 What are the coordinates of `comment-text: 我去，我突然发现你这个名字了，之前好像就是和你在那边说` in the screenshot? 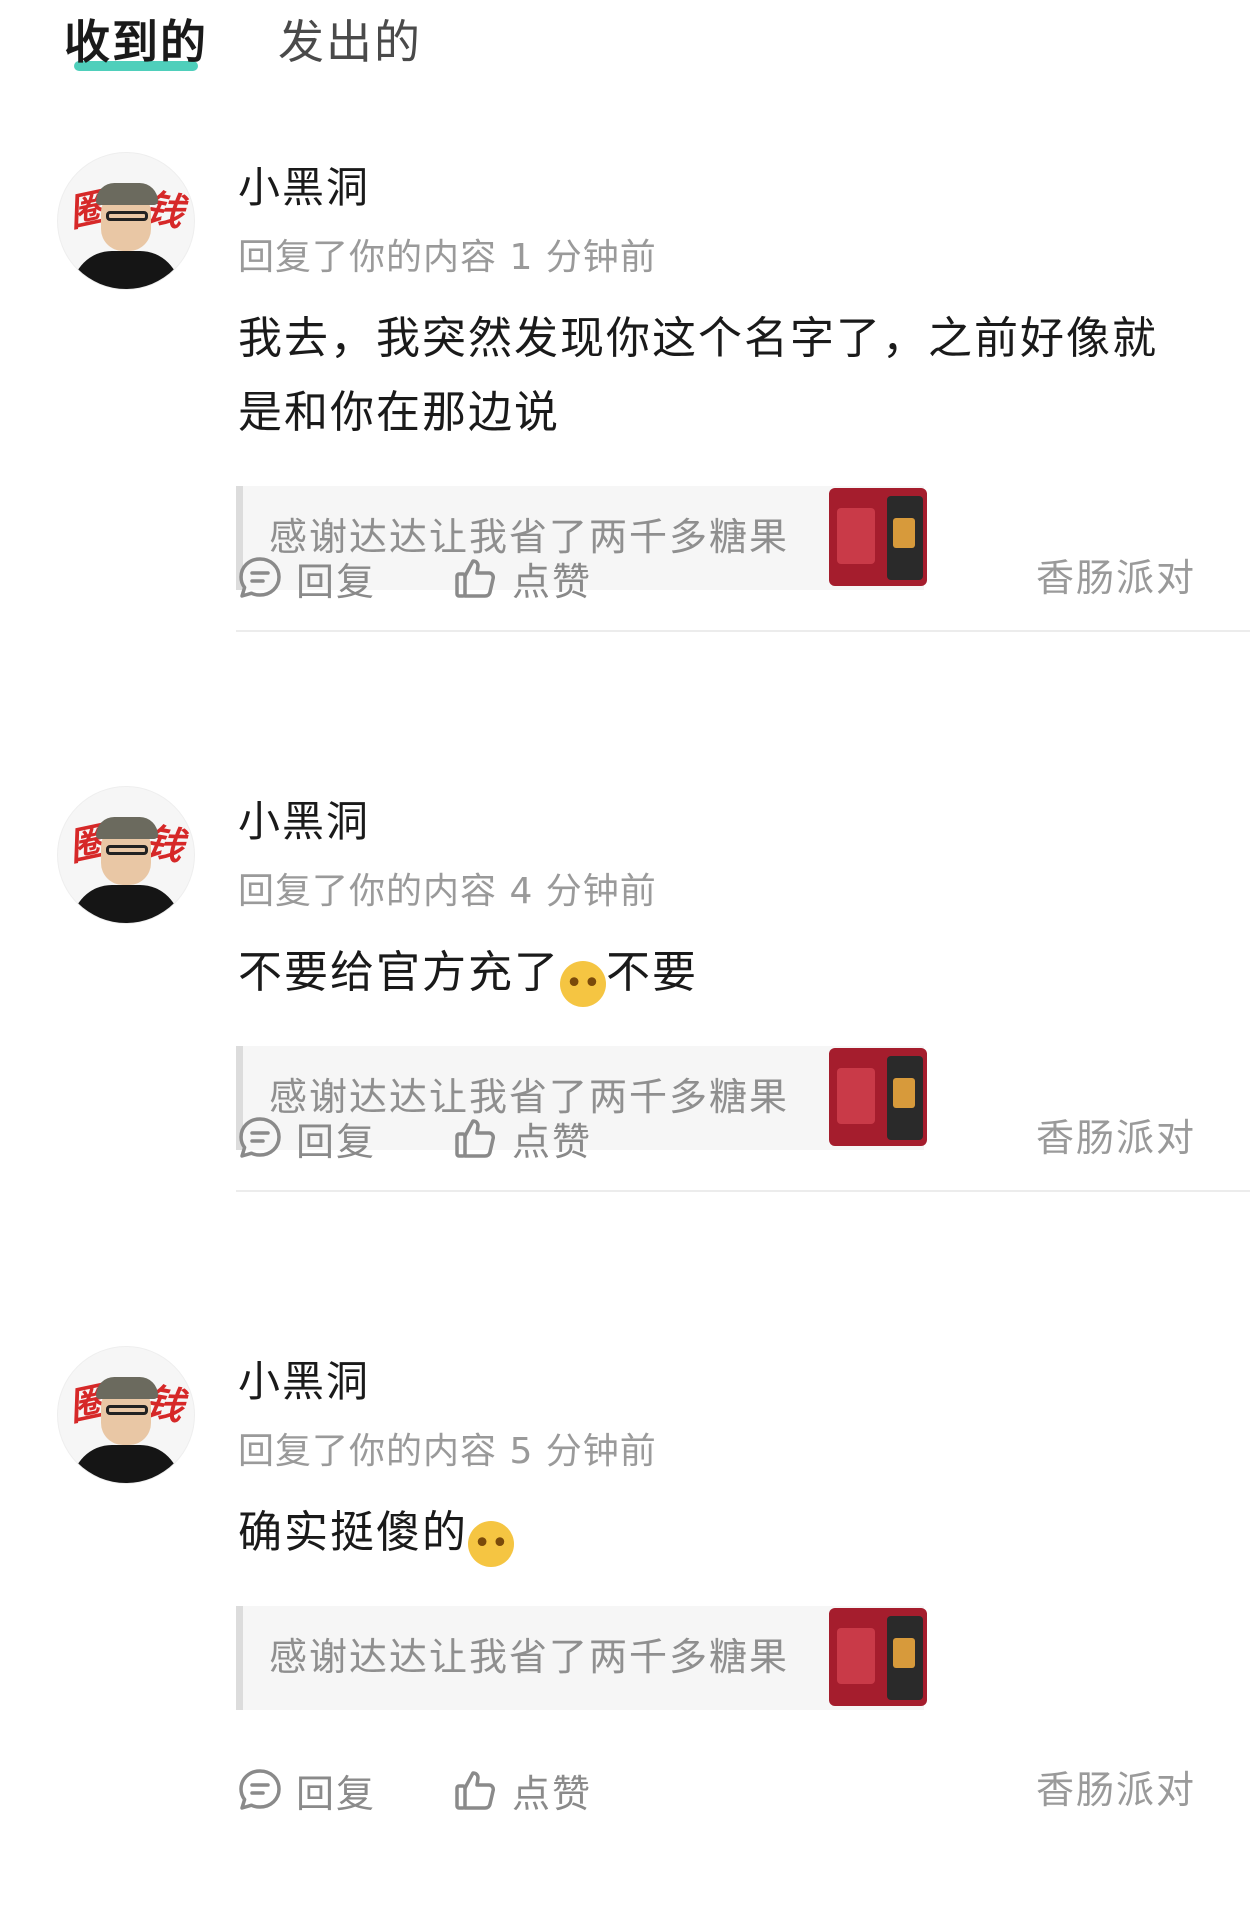 It's located at (698, 375).